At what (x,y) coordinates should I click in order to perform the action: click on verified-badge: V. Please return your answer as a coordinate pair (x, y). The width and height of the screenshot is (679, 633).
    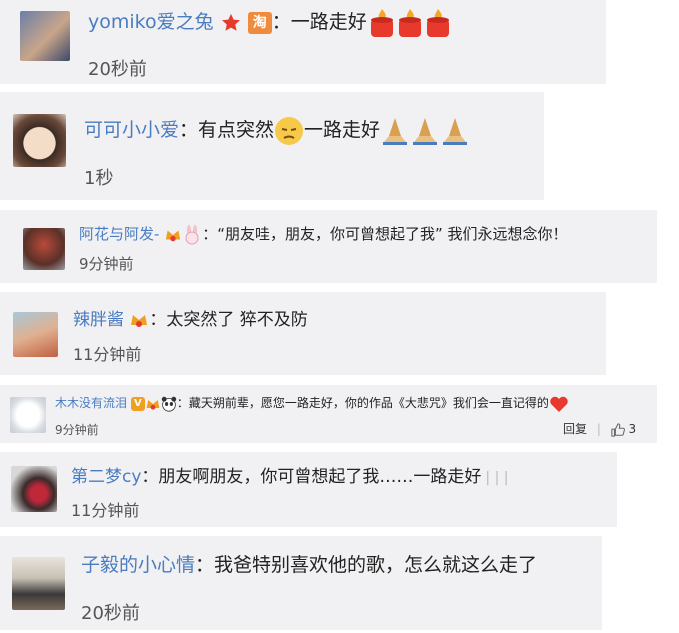
    Looking at the image, I should click on (137, 403).